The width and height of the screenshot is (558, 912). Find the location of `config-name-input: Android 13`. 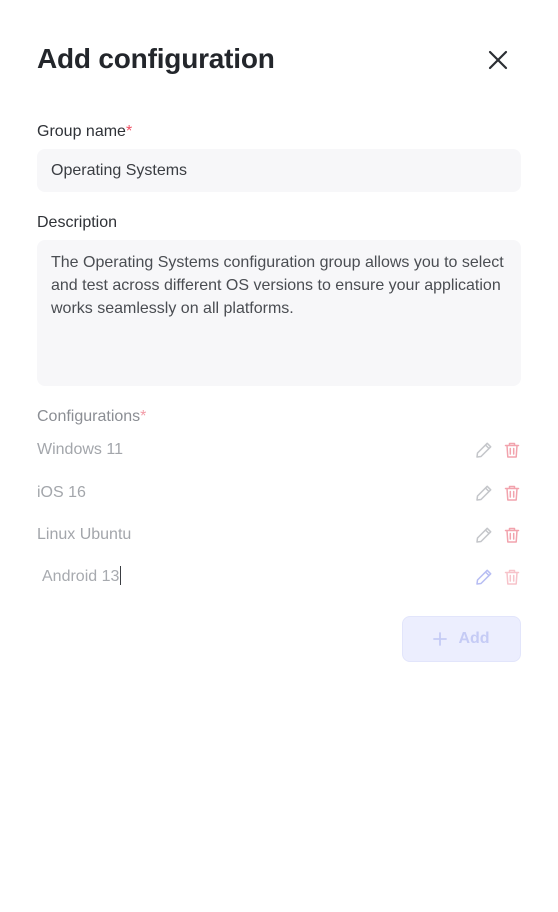

config-name-input: Android 13 is located at coordinates (82, 577).